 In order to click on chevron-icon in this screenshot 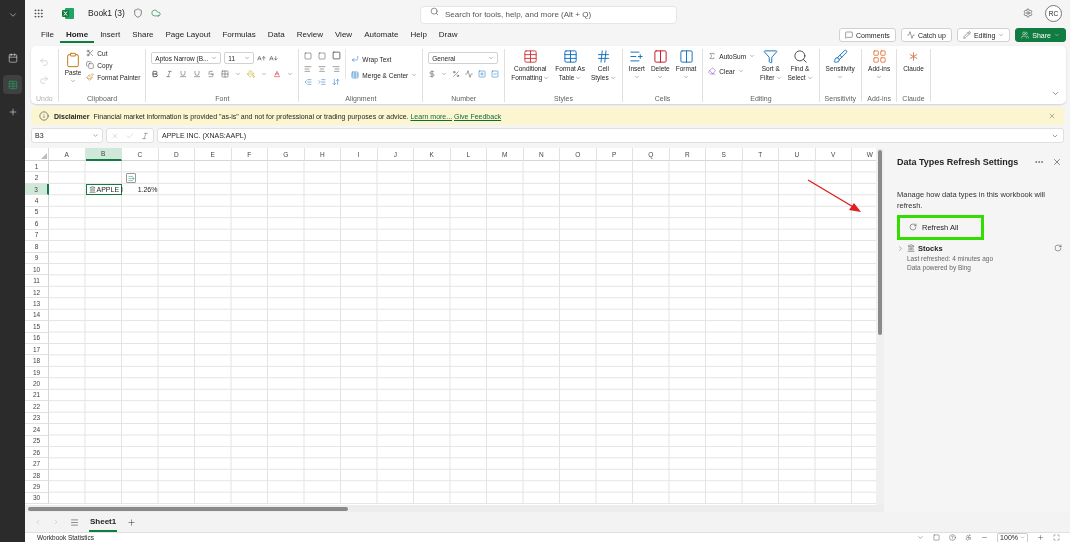, I will do `click(900, 249)`.